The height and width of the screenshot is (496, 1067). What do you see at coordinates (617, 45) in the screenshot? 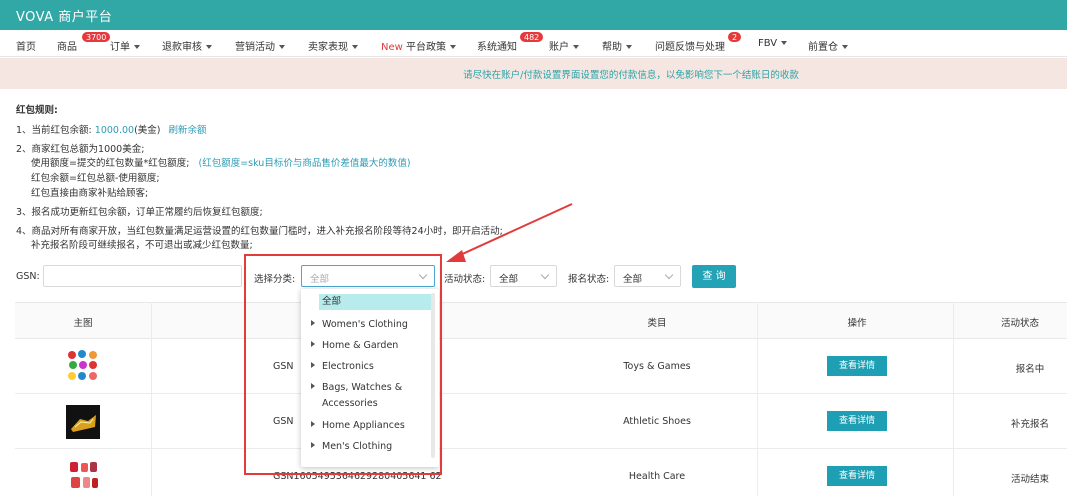
I see `nav-help: 帮助` at bounding box center [617, 45].